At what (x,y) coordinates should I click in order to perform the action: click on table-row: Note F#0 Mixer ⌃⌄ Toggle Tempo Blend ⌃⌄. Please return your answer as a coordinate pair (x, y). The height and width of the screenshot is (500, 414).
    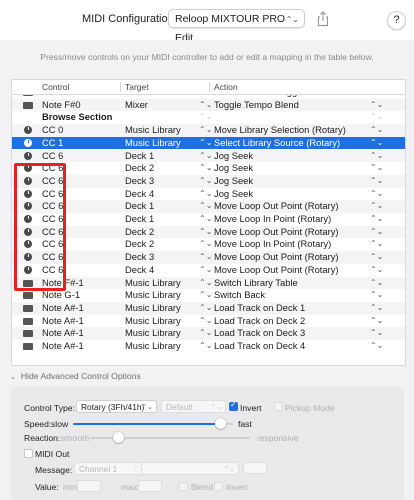
    Looking at the image, I should click on (208, 105).